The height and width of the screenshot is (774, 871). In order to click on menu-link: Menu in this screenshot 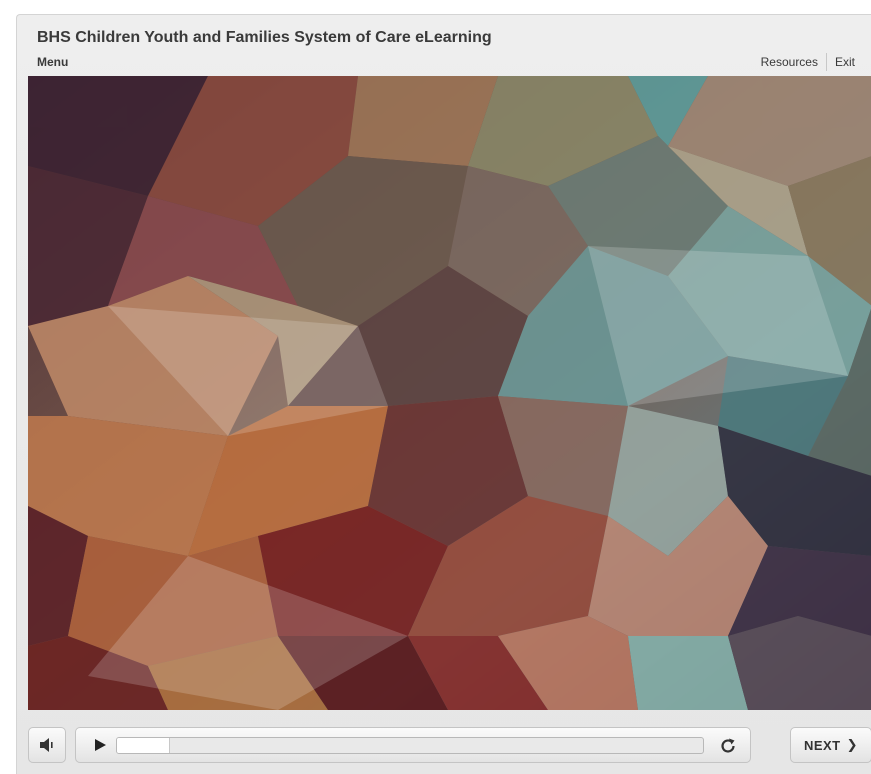, I will do `click(52, 62)`.